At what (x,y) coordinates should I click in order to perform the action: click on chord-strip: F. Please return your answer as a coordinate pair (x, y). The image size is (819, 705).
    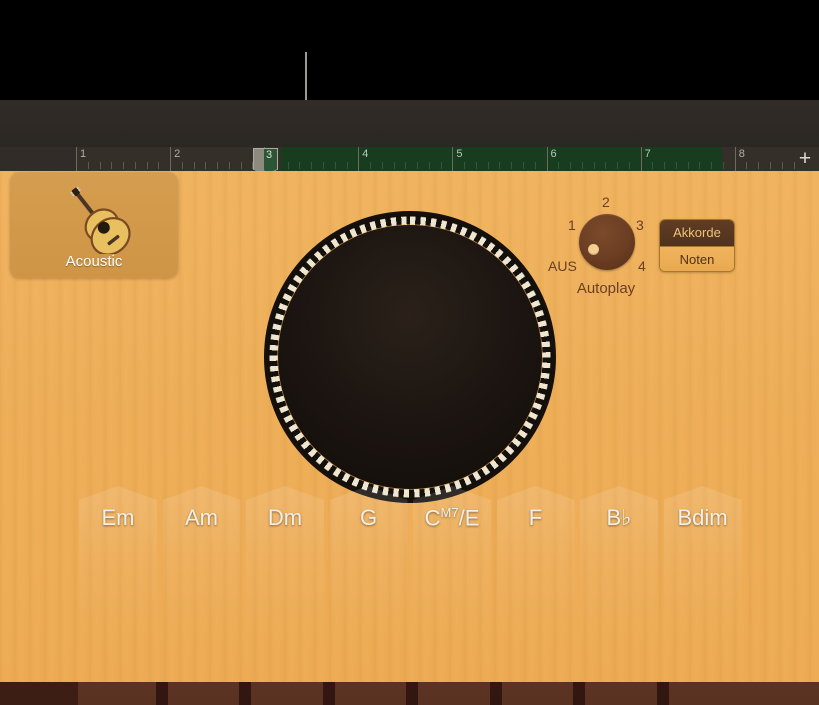
    Looking at the image, I should click on (535, 595).